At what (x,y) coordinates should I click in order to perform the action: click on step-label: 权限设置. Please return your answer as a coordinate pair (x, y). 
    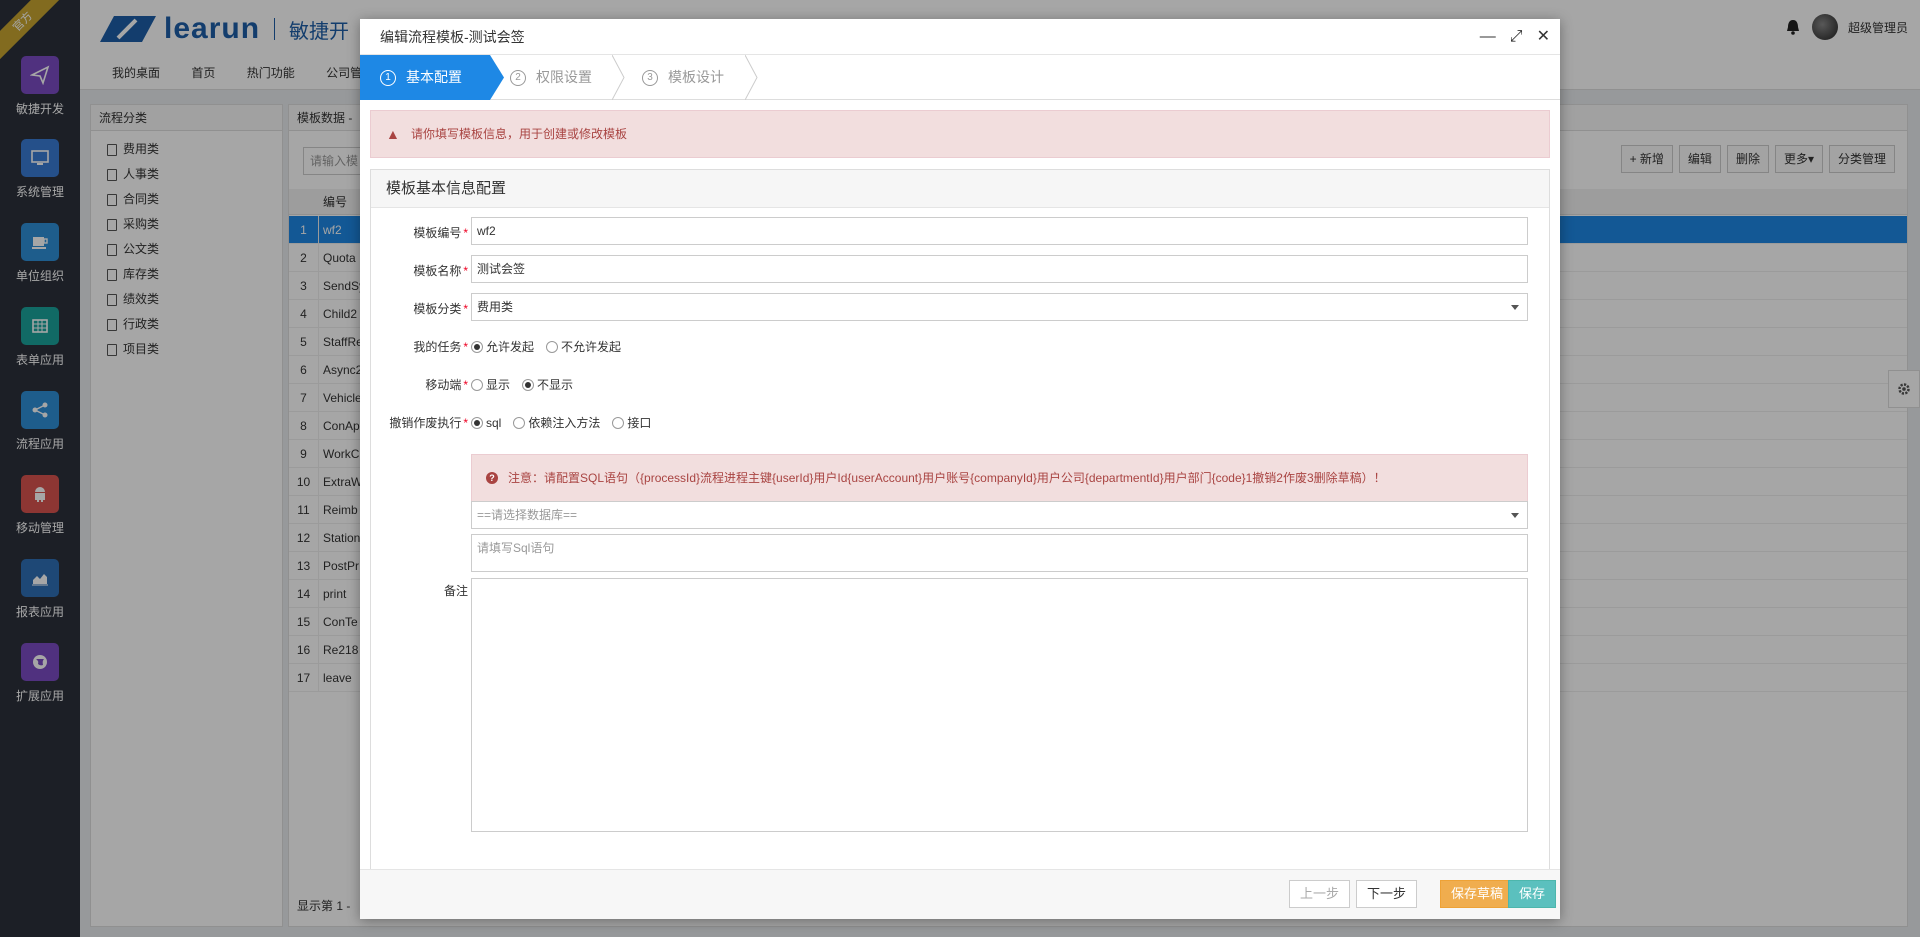
    Looking at the image, I should click on (564, 77).